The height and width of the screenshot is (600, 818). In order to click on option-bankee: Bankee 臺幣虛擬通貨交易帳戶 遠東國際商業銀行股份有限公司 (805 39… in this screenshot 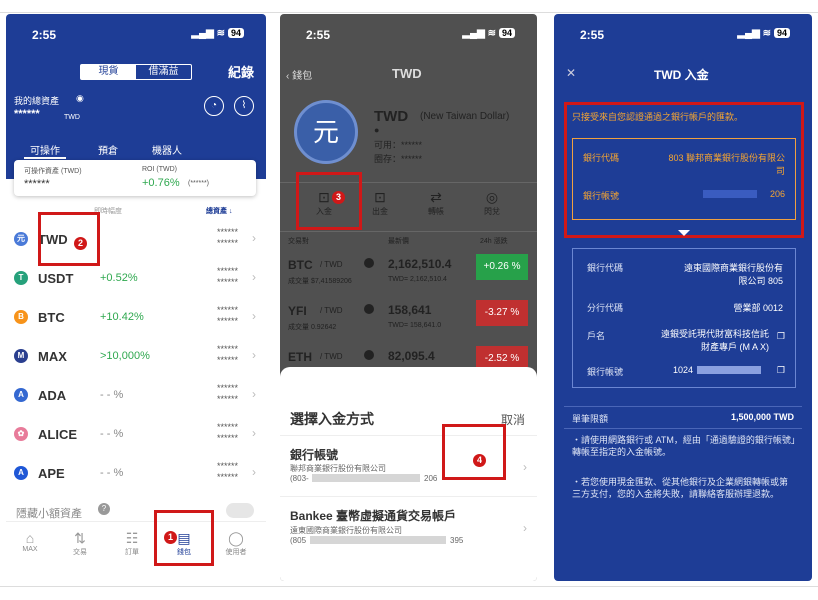, I will do `click(408, 528)`.